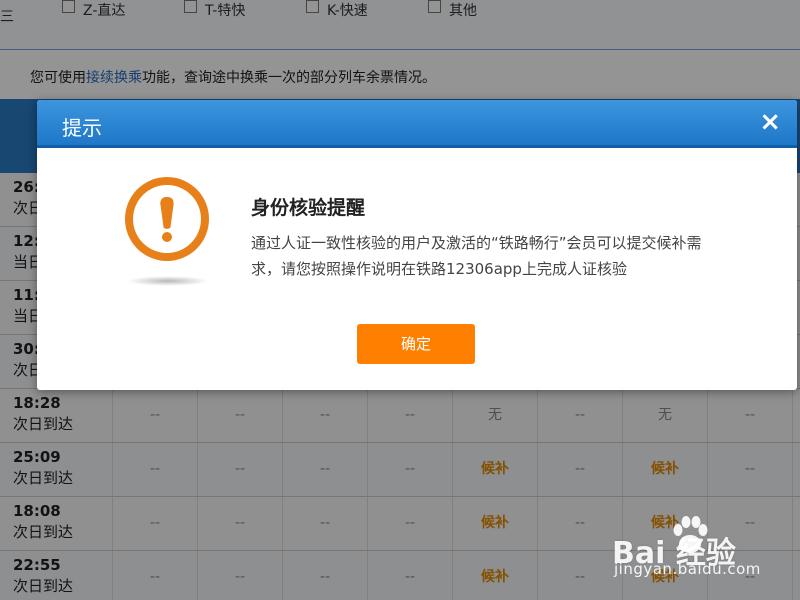 This screenshot has height=600, width=800. What do you see at coordinates (82, 128) in the screenshot?
I see `dialog-title: 提示` at bounding box center [82, 128].